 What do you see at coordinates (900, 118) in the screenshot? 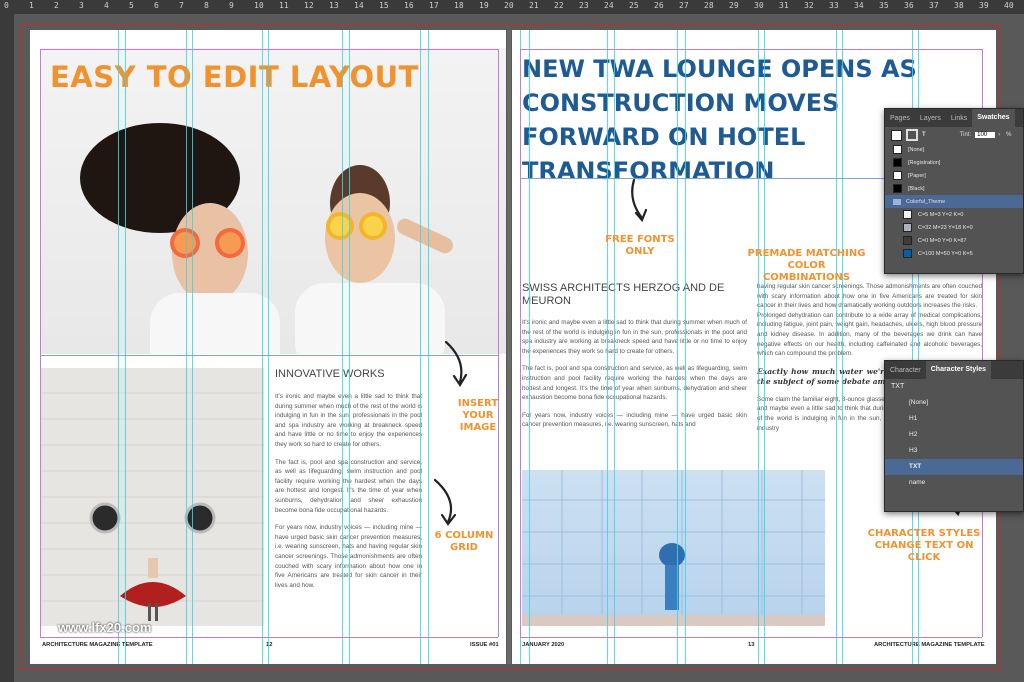
I see `tab-pages: Pages` at bounding box center [900, 118].